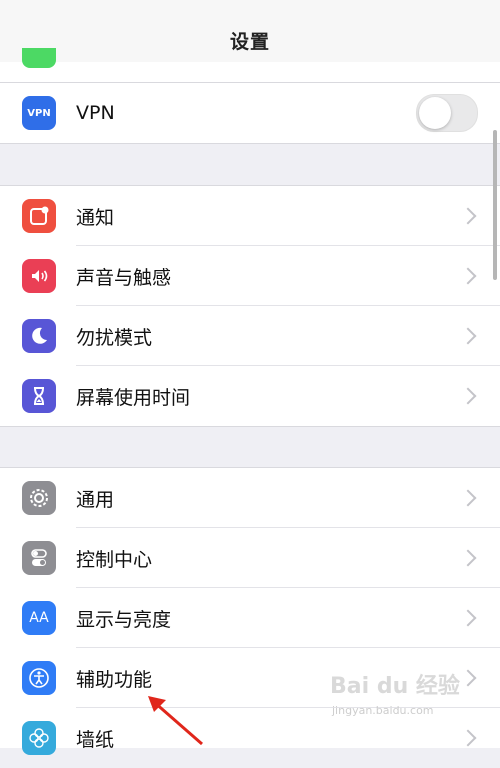  What do you see at coordinates (250, 65) in the screenshot?
I see `partial-row` at bounding box center [250, 65].